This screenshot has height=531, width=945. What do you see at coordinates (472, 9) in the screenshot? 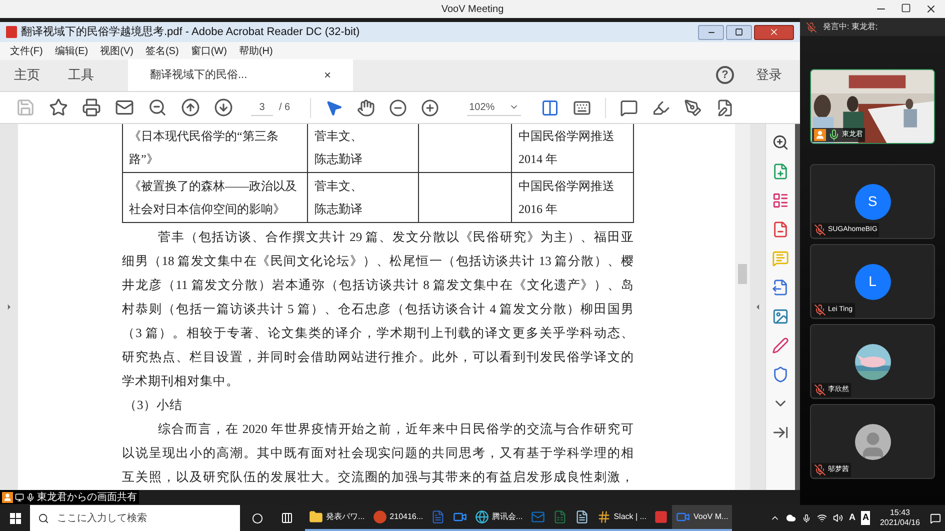
I see `window-title: VooV Meeting` at bounding box center [472, 9].